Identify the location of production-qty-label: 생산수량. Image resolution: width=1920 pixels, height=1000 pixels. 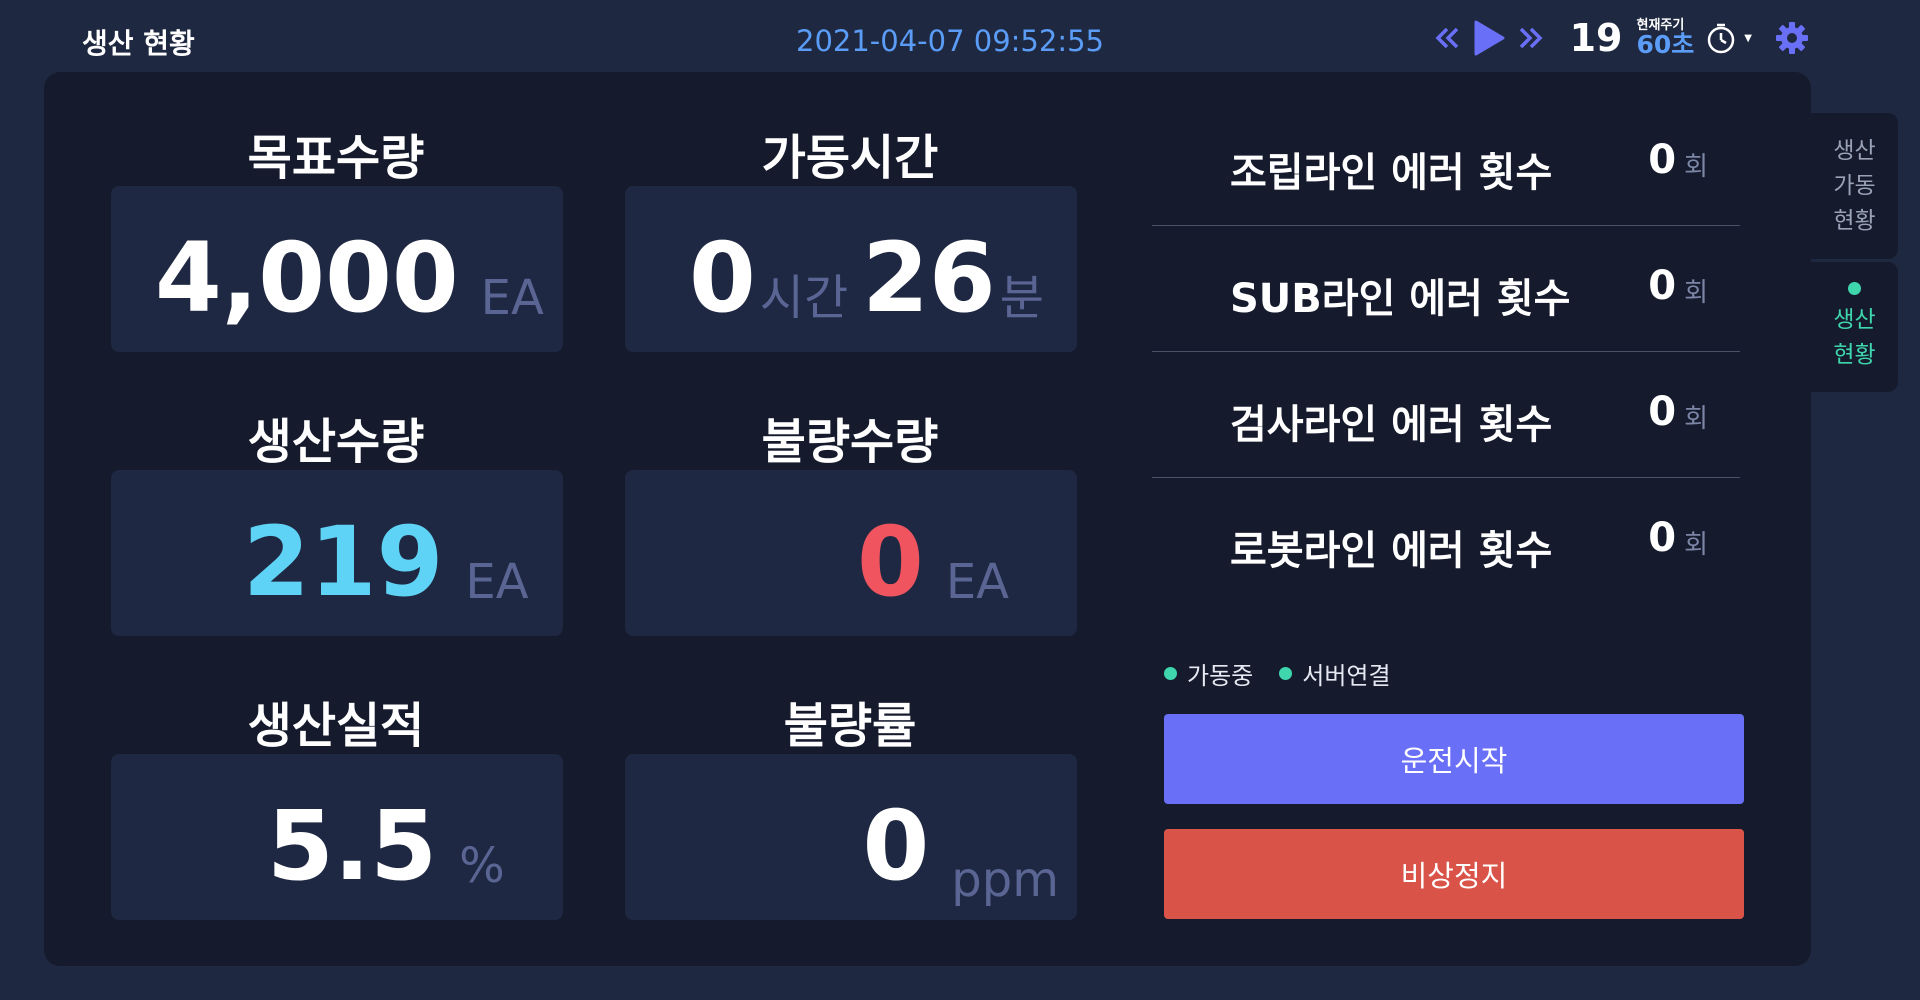
(336, 442).